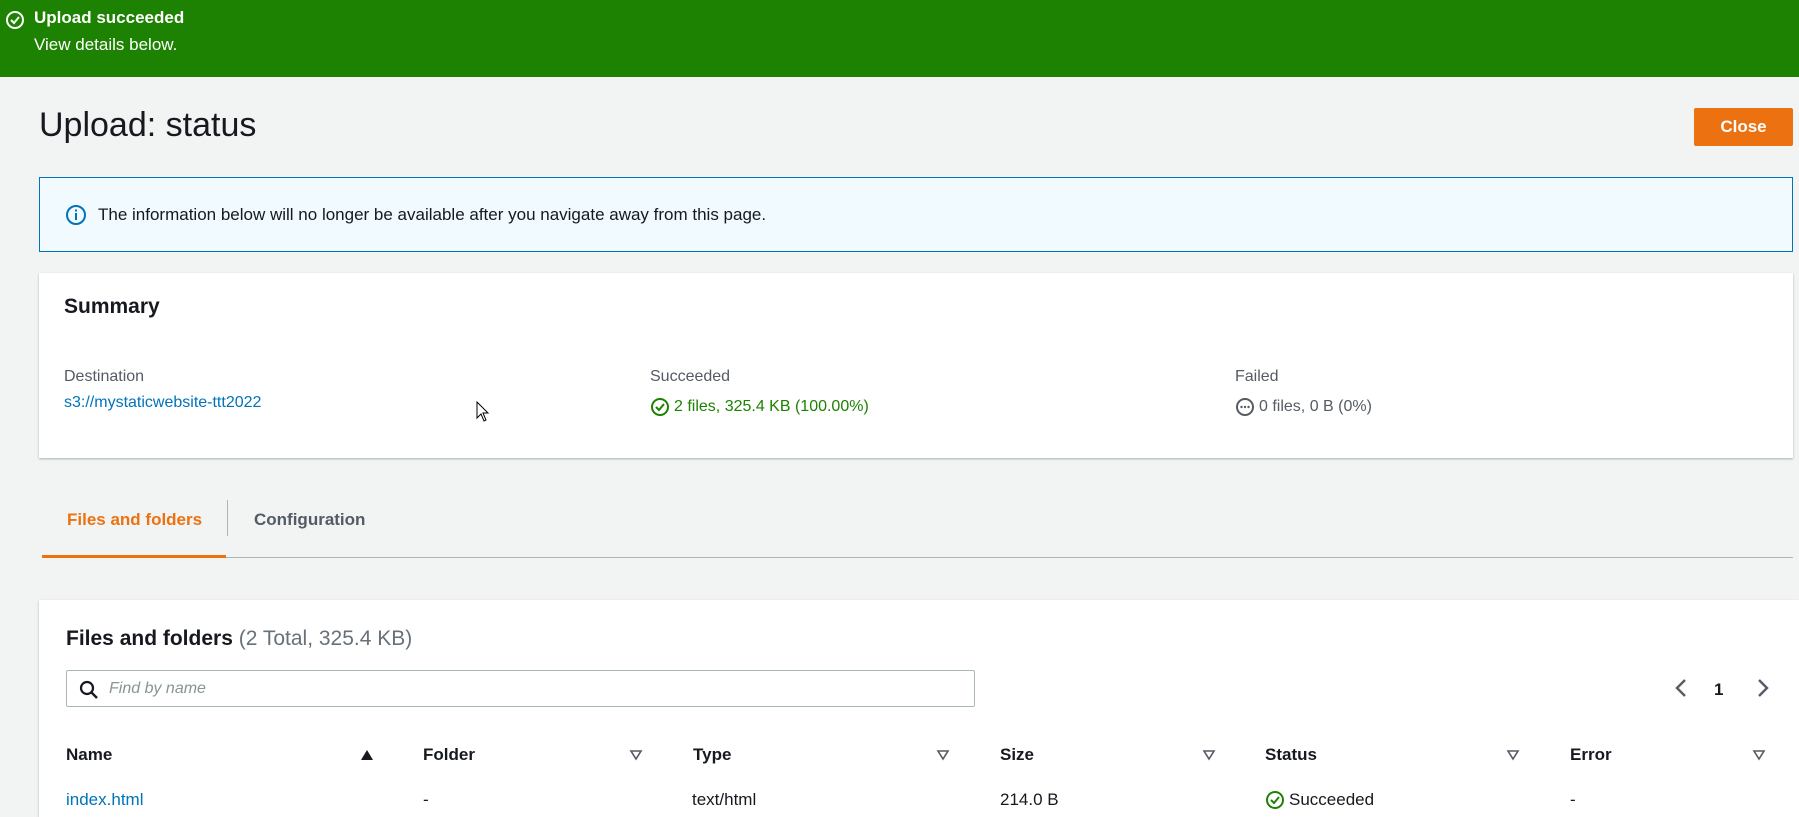  Describe the element at coordinates (89, 755) in the screenshot. I see `column-header-name: Name` at that location.